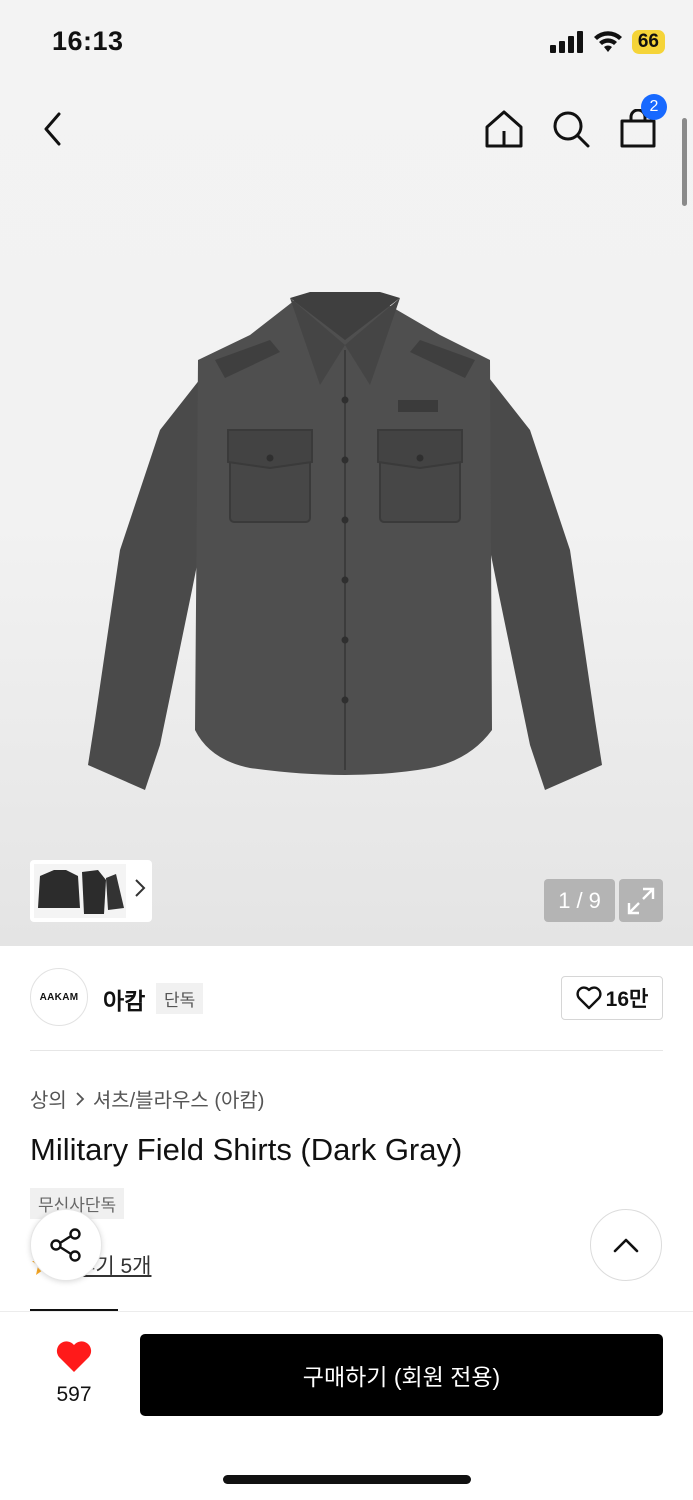 Image resolution: width=693 pixels, height=1500 pixels. Describe the element at coordinates (346, 127) in the screenshot. I see `top-nav: 2` at that location.